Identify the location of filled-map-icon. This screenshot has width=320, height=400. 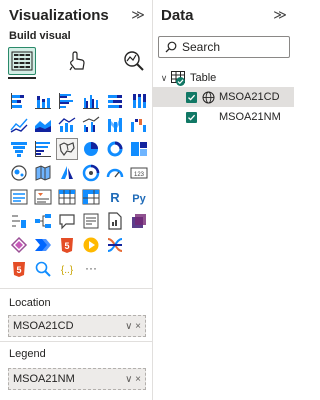
(43, 173).